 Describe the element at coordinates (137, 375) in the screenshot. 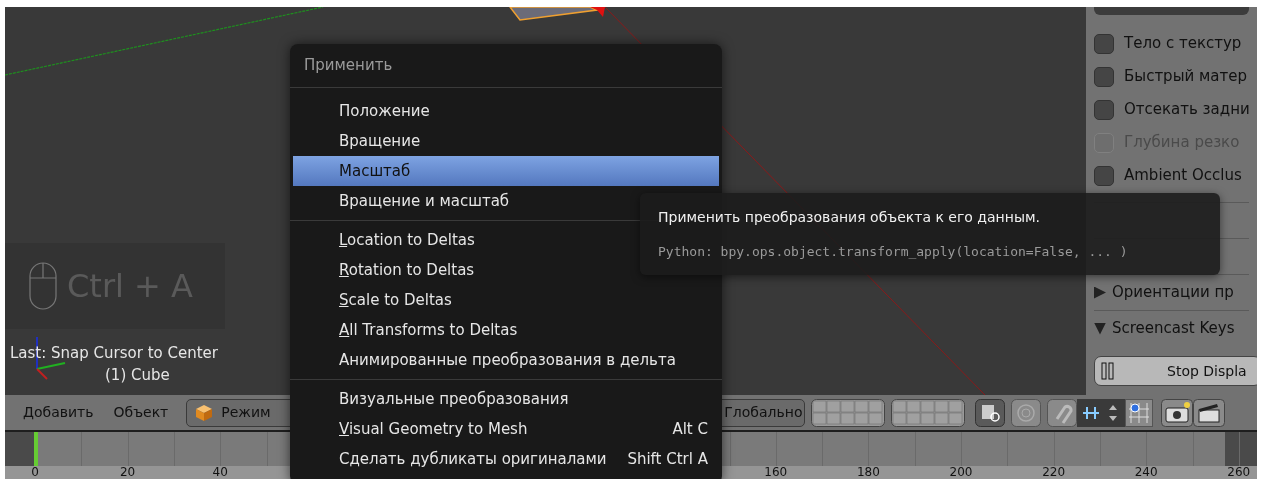

I see `object-label: (1) Cube` at that location.